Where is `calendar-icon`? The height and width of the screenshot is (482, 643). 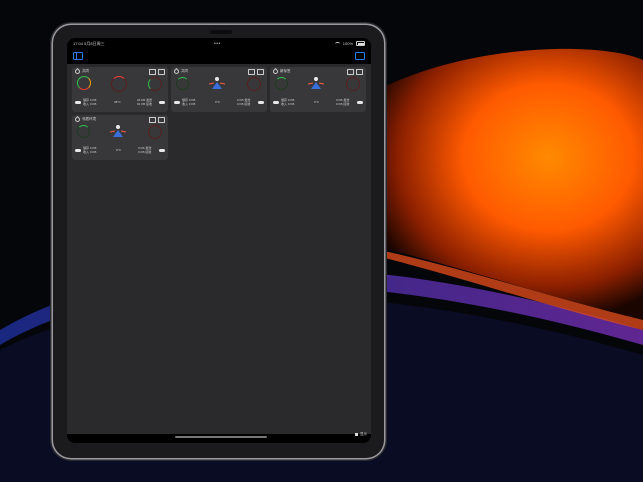
calendar-icon is located at coordinates (360, 56).